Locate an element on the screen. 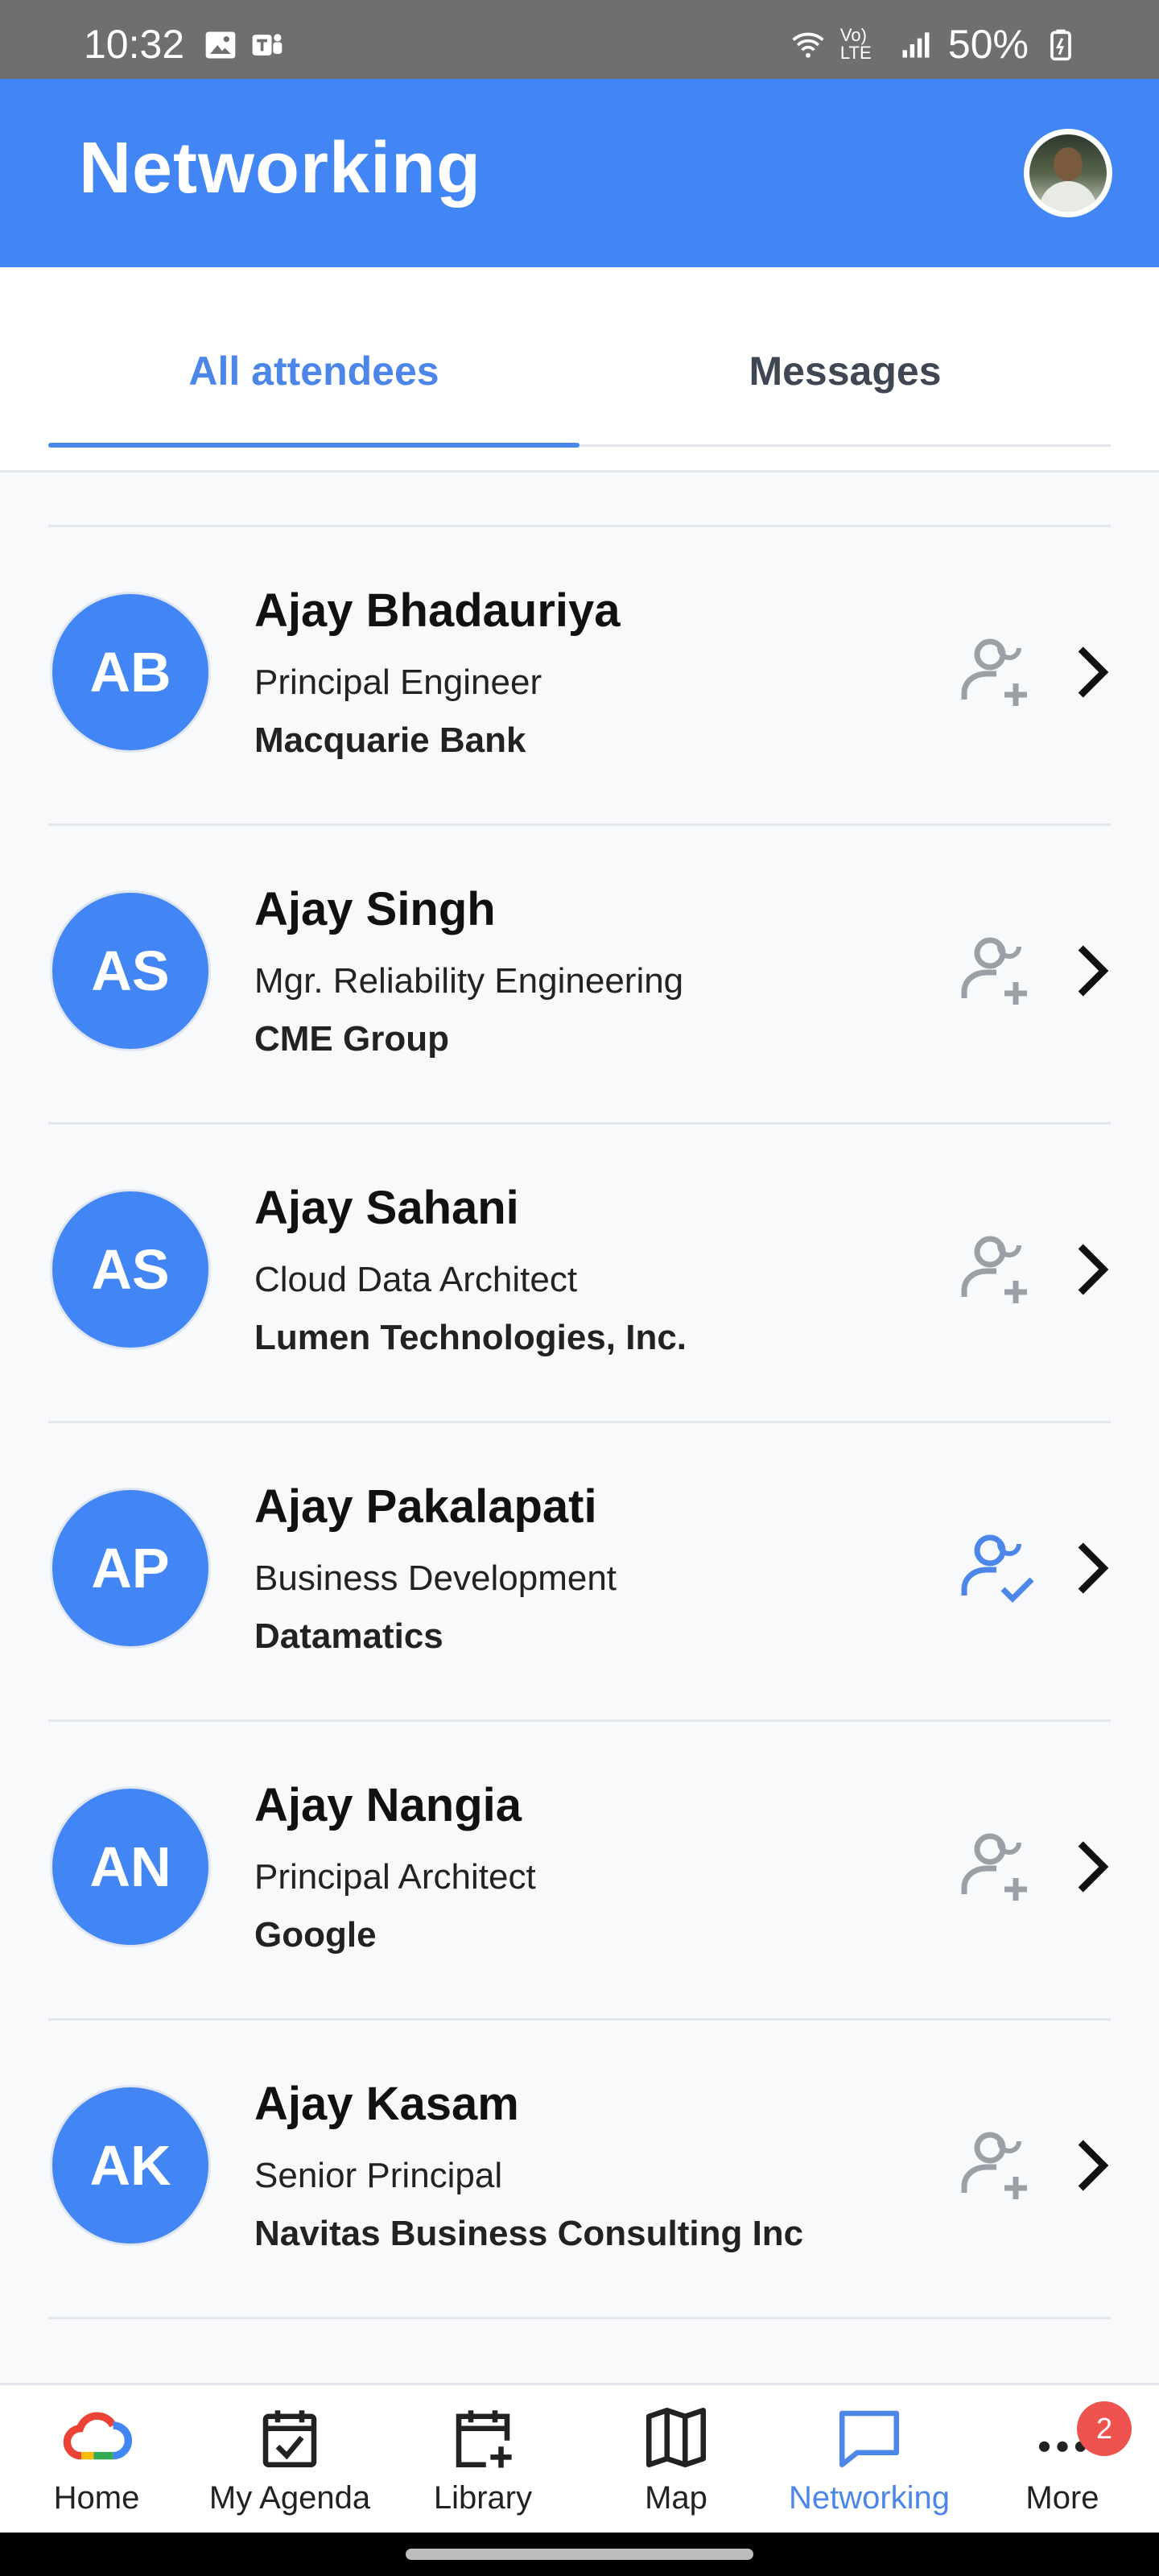 Image resolution: width=1159 pixels, height=2576 pixels. nav-my-agenda: My Agenda is located at coordinates (289, 2458).